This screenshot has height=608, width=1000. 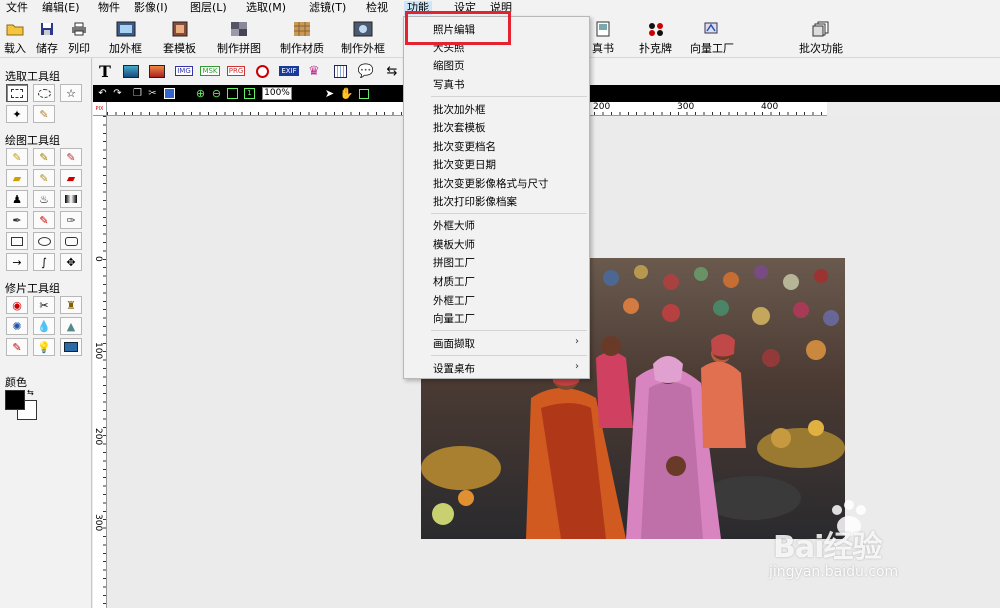 What do you see at coordinates (71, 305) in the screenshot?
I see `dodge-tool: ♜` at bounding box center [71, 305].